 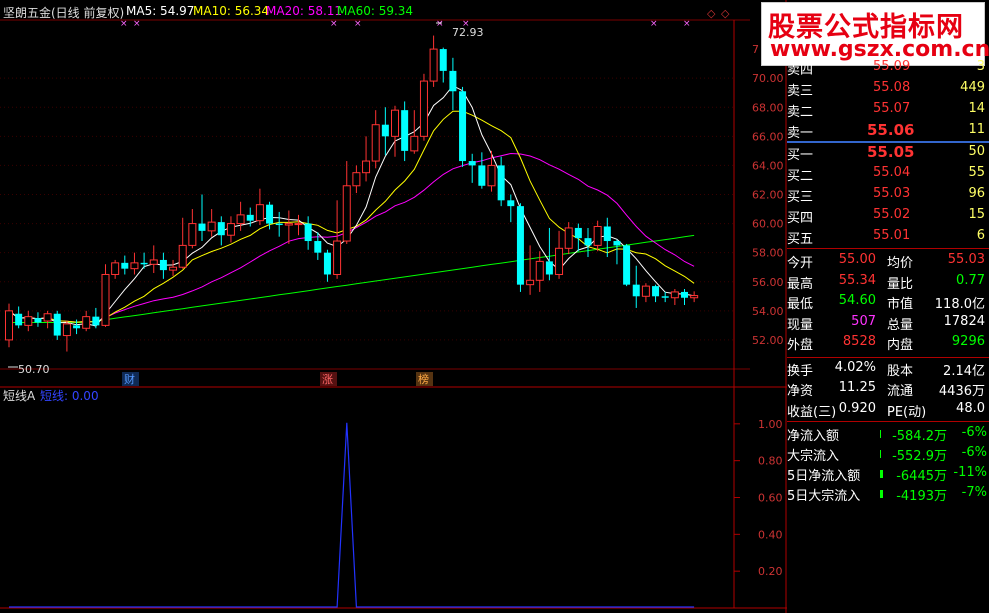 What do you see at coordinates (768, 195) in the screenshot?
I see `price-axis-label: 62.00` at bounding box center [768, 195].